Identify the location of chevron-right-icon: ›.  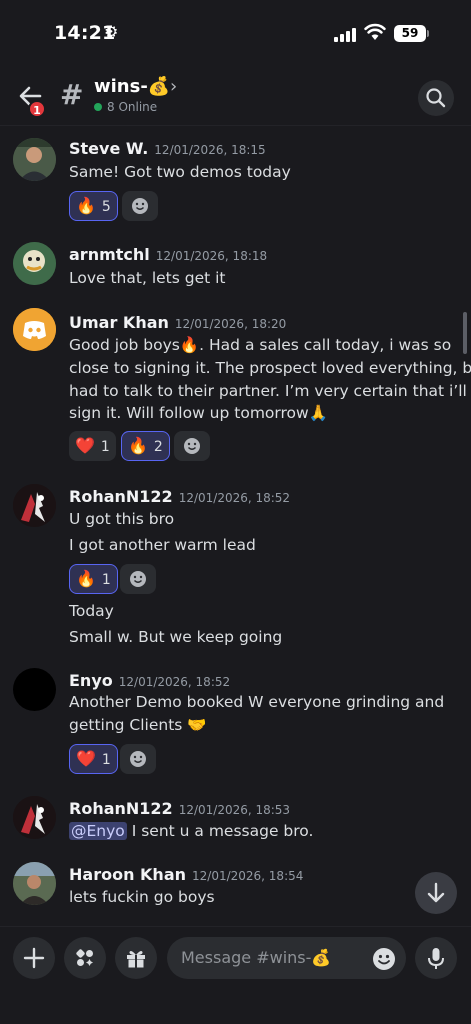
(173, 86).